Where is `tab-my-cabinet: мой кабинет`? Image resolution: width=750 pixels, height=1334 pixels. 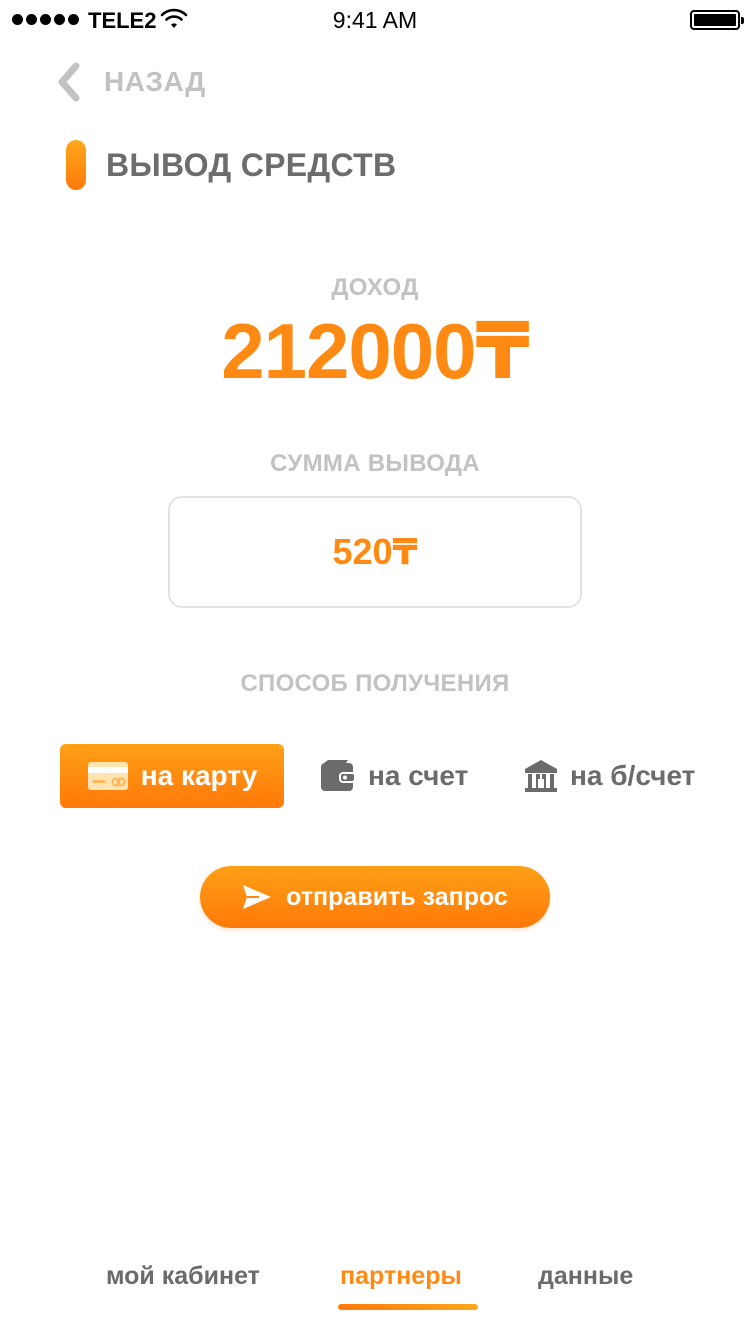 tab-my-cabinet: мой кабинет is located at coordinates (183, 1276).